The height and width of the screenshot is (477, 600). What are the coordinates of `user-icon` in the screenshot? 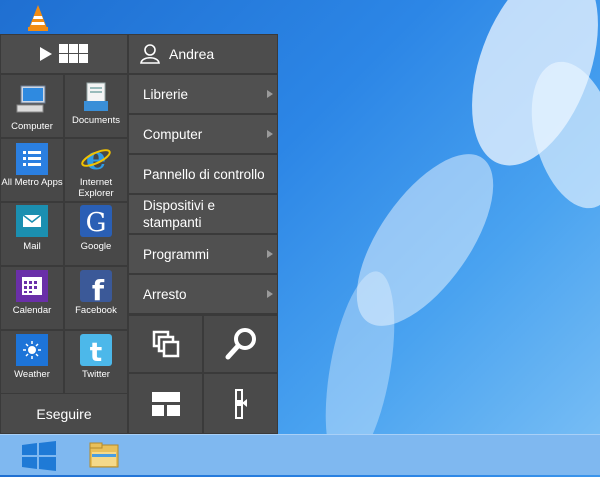 It's located at (150, 54).